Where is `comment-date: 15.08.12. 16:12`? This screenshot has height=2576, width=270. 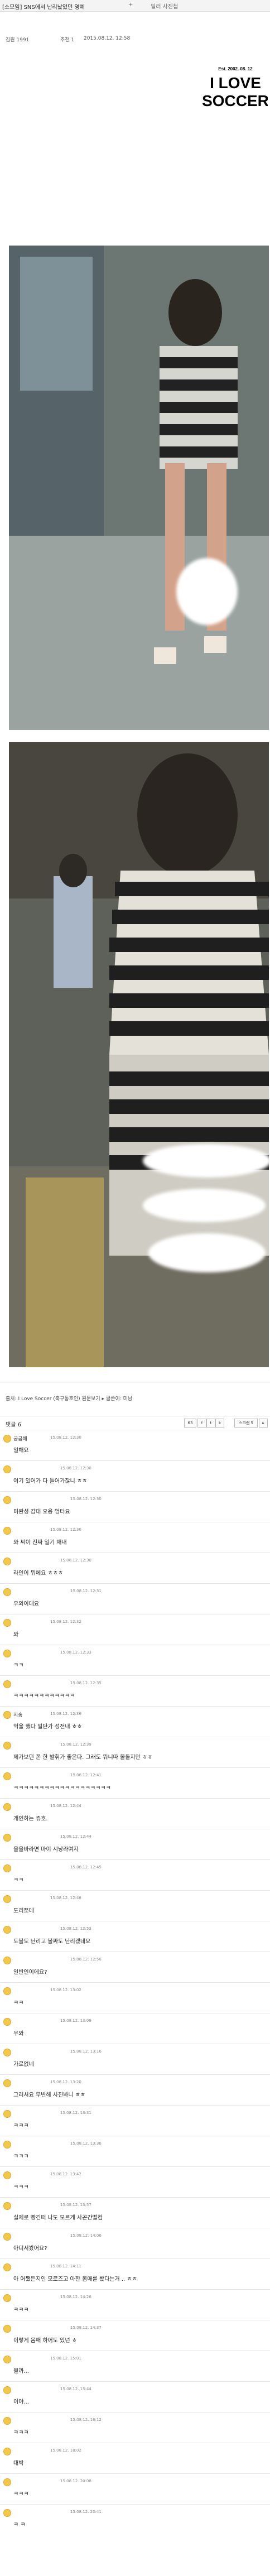
comment-date: 15.08.12. 16:12 is located at coordinates (86, 2420).